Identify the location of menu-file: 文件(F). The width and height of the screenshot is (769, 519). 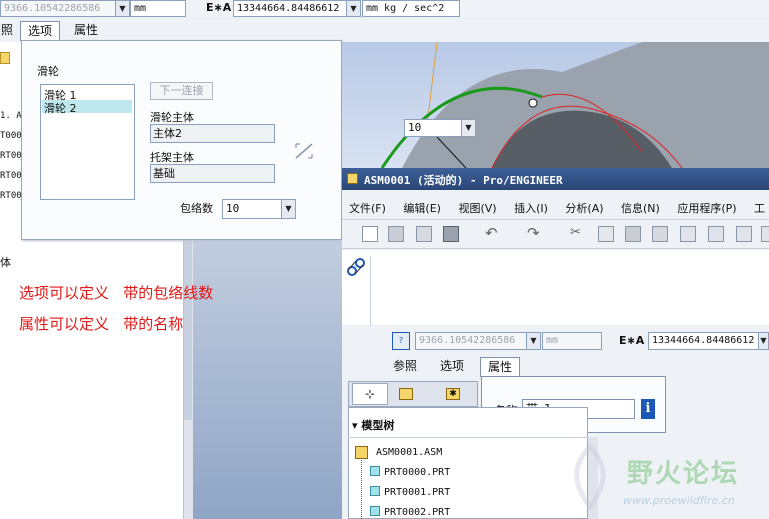
(367, 208).